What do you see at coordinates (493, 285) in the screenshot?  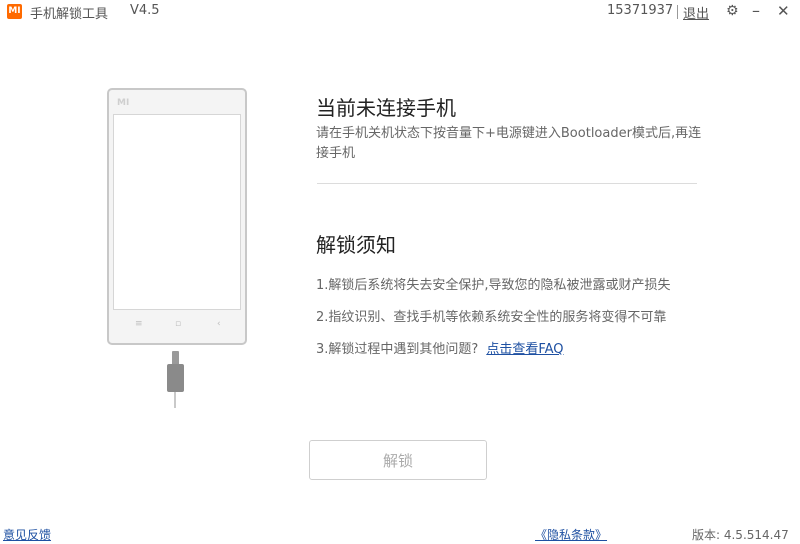 I see `notice-item: 1.解锁后系统将失去安全保护,导致您的隐私被泄露或财产损失` at bounding box center [493, 285].